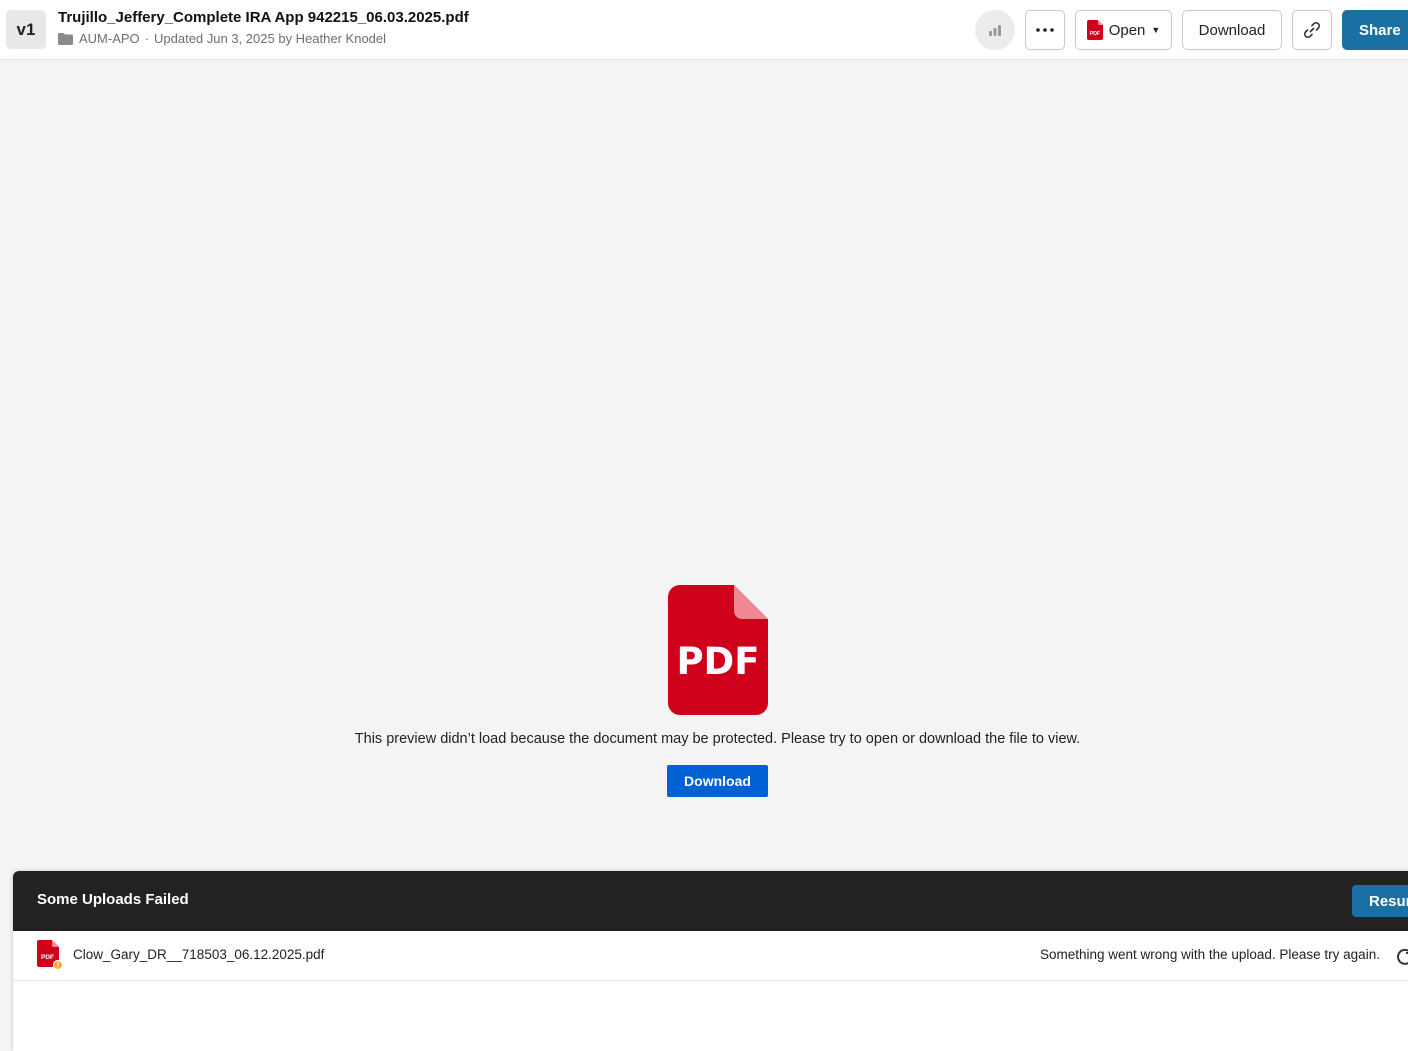 This screenshot has height=1051, width=1408. I want to click on retry-icon, so click(1402, 956).